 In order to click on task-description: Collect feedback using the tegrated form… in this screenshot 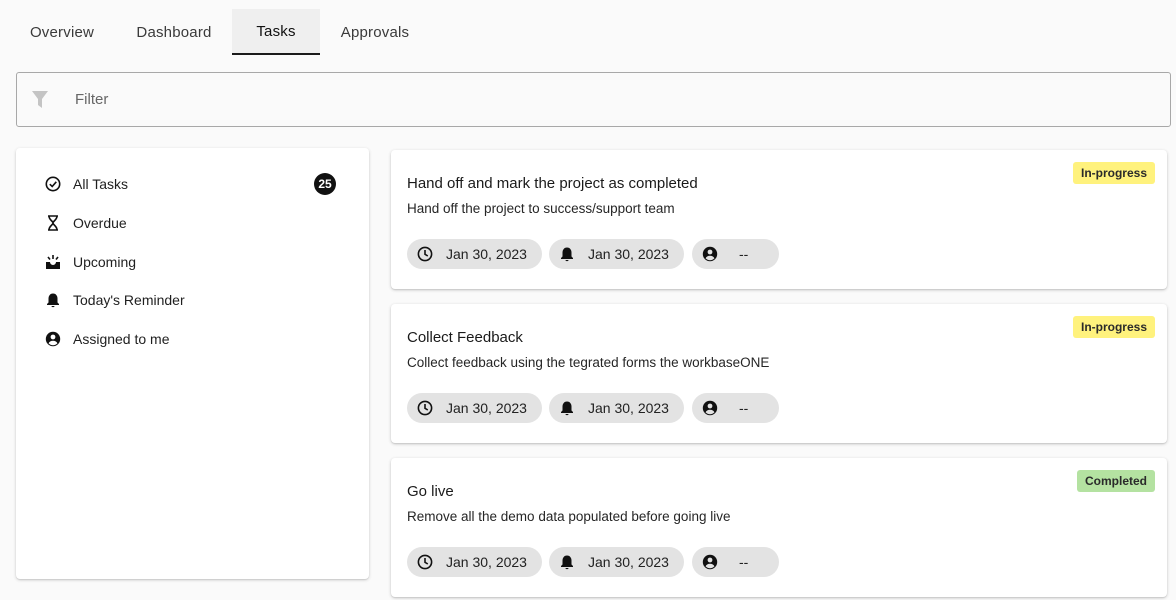, I will do `click(588, 362)`.